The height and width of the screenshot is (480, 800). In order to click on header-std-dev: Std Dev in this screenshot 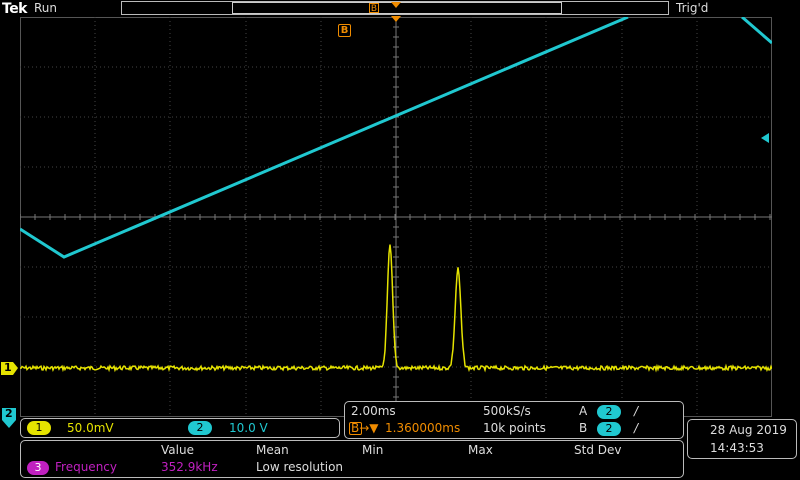, I will do `click(598, 450)`.